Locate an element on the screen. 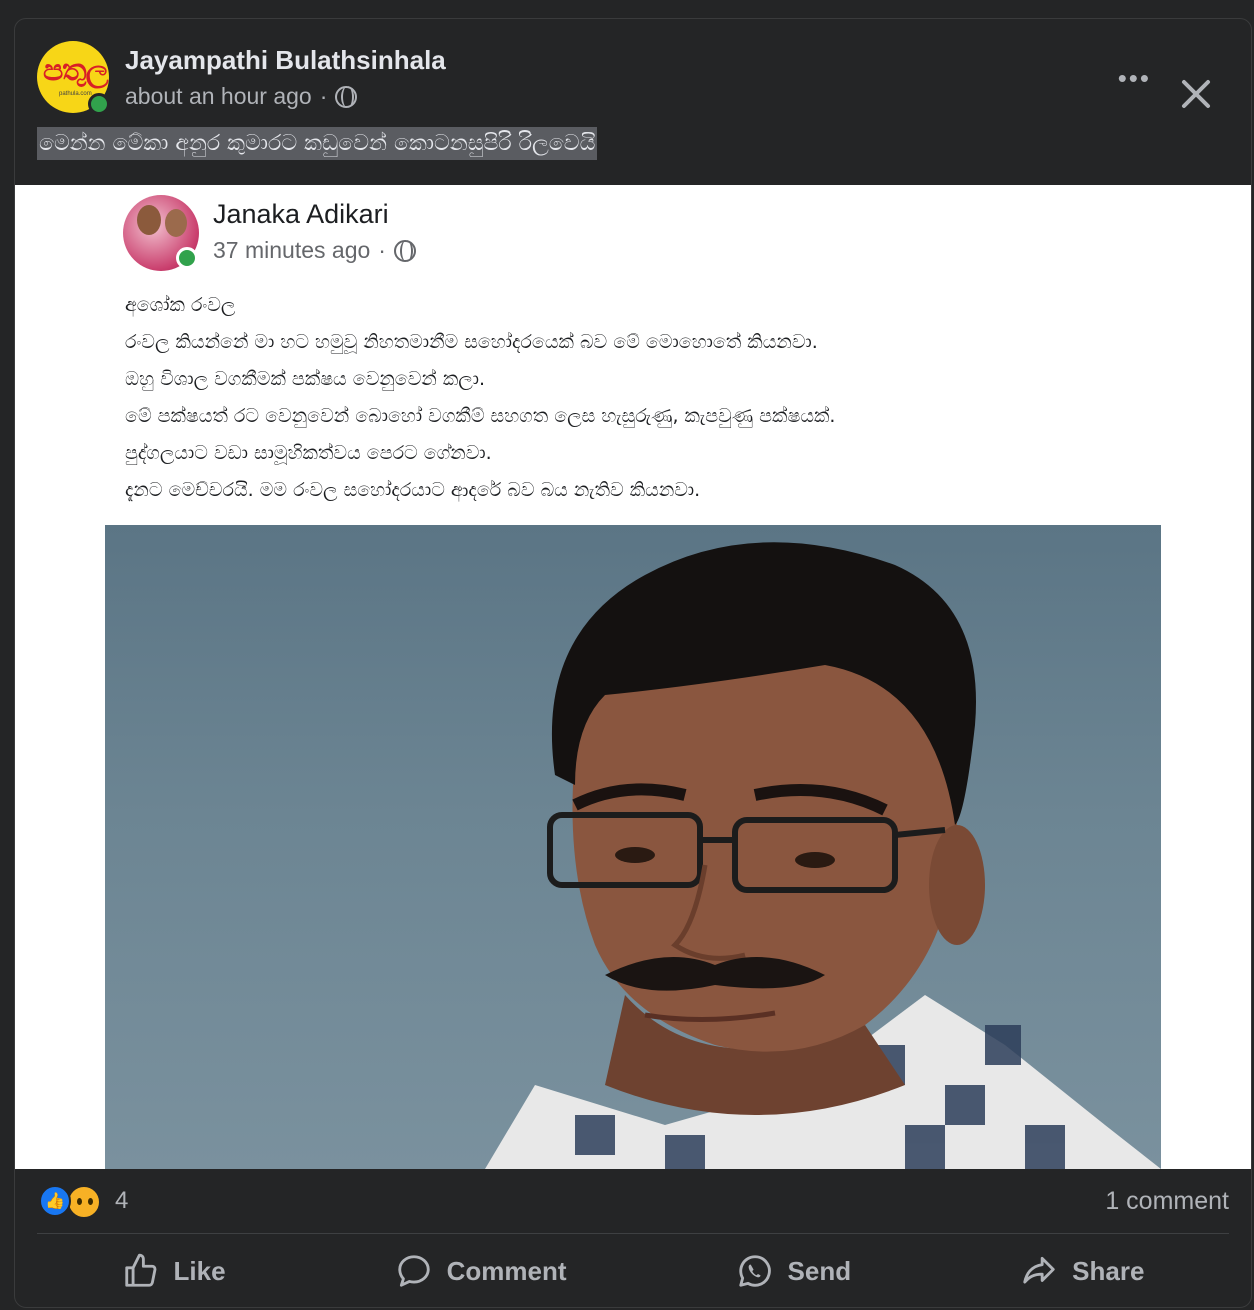  shared-text-line: ඔහු විශාල වගකීමක් පක්ෂය වෙනුවෙන් කලා. is located at coordinates (305, 379).